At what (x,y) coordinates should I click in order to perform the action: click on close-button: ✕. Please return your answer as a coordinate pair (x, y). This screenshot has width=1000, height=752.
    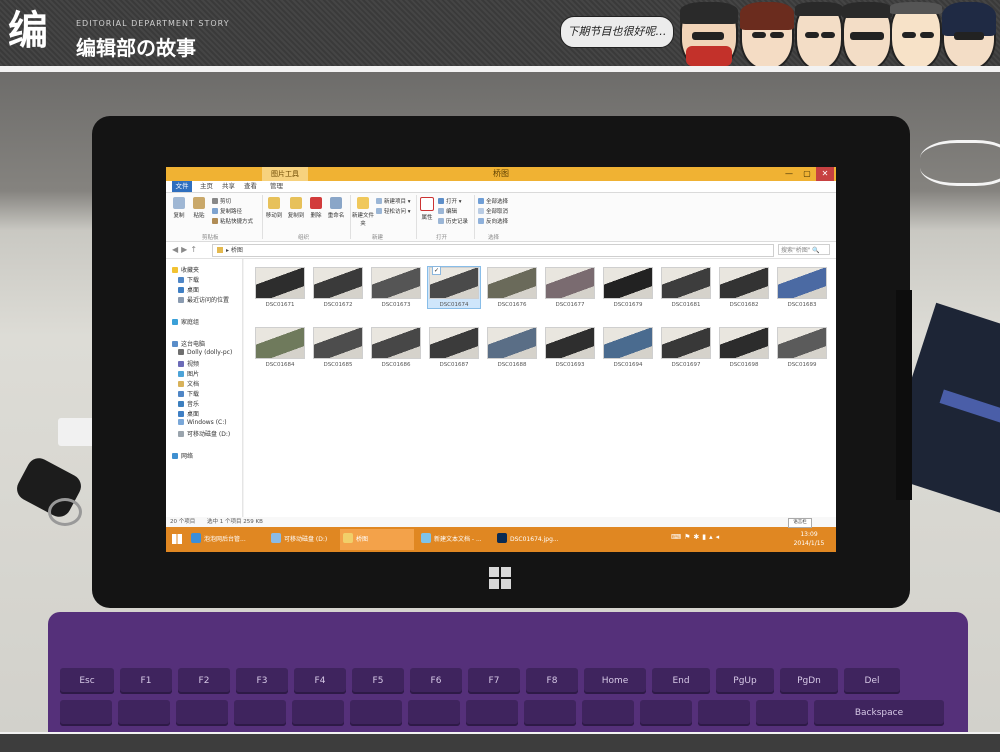
    Looking at the image, I should click on (825, 174).